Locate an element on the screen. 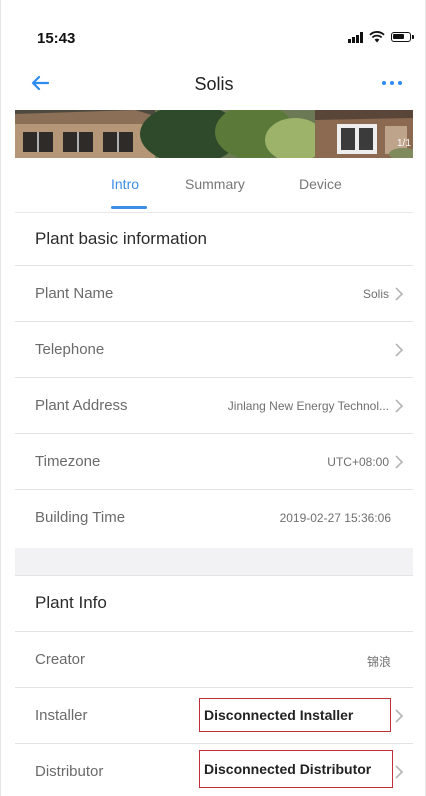 This screenshot has height=796, width=426. row-label: Installer is located at coordinates (61, 715).